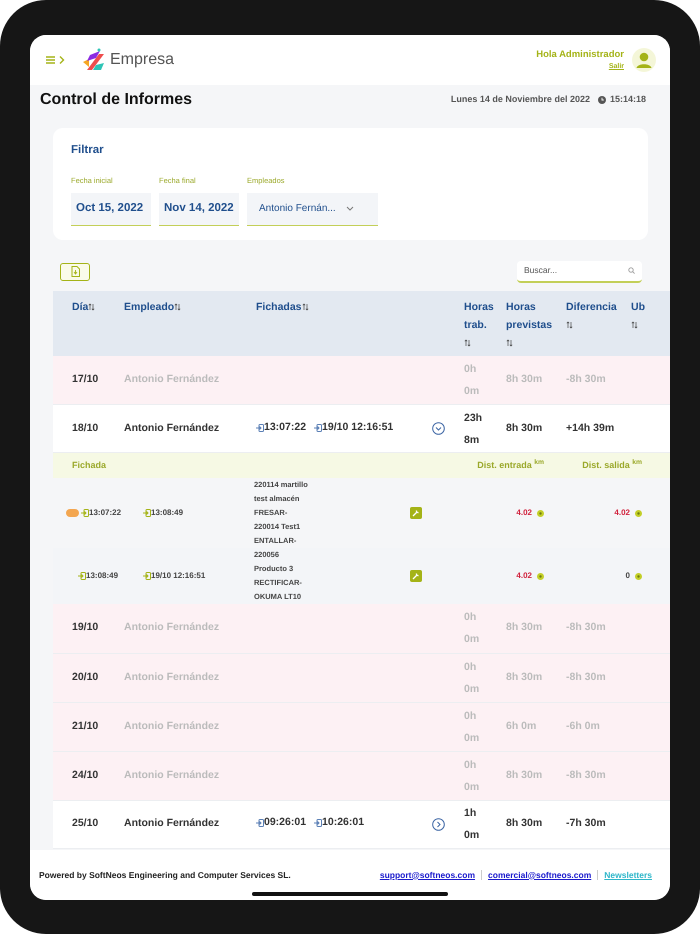  What do you see at coordinates (481, 824) in the screenshot?
I see `hours-cell: 1h 0m` at bounding box center [481, 824].